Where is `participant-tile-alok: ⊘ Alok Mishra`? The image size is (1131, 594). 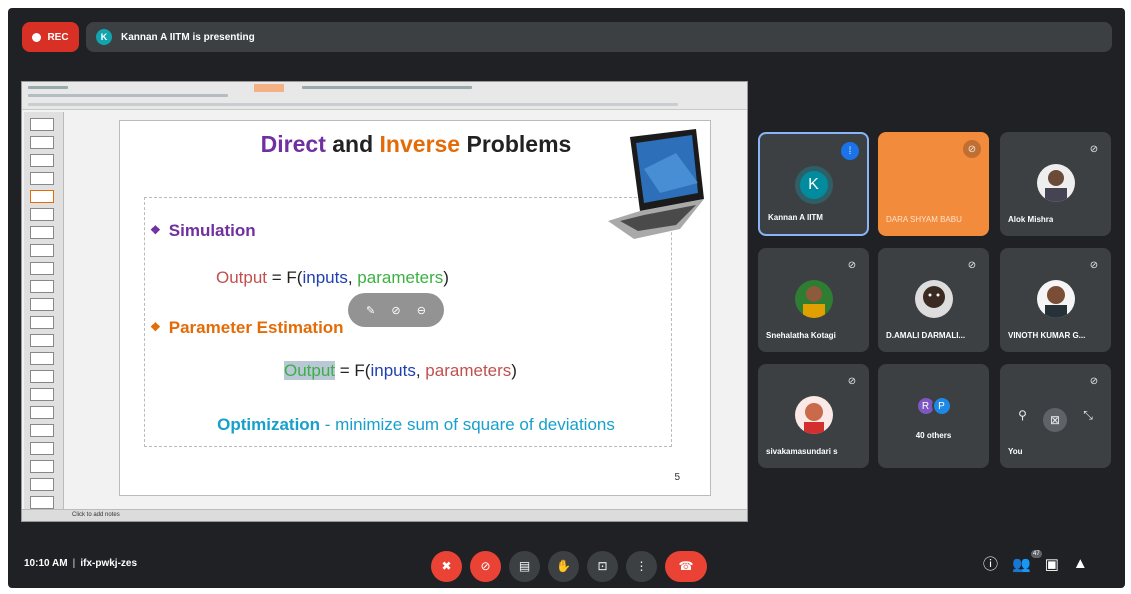 participant-tile-alok: ⊘ Alok Mishra is located at coordinates (1055, 184).